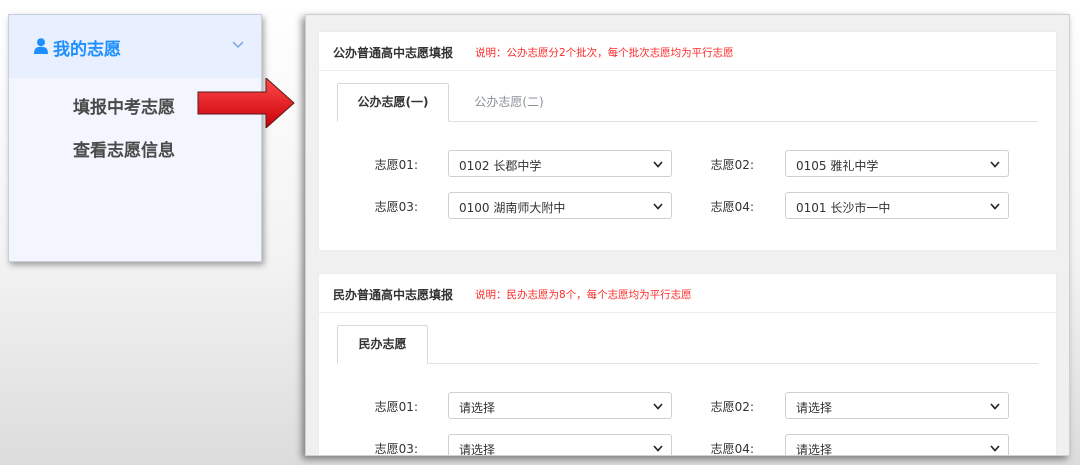  I want to click on public-field-02-value: 0105 雅礼中学, so click(837, 166).